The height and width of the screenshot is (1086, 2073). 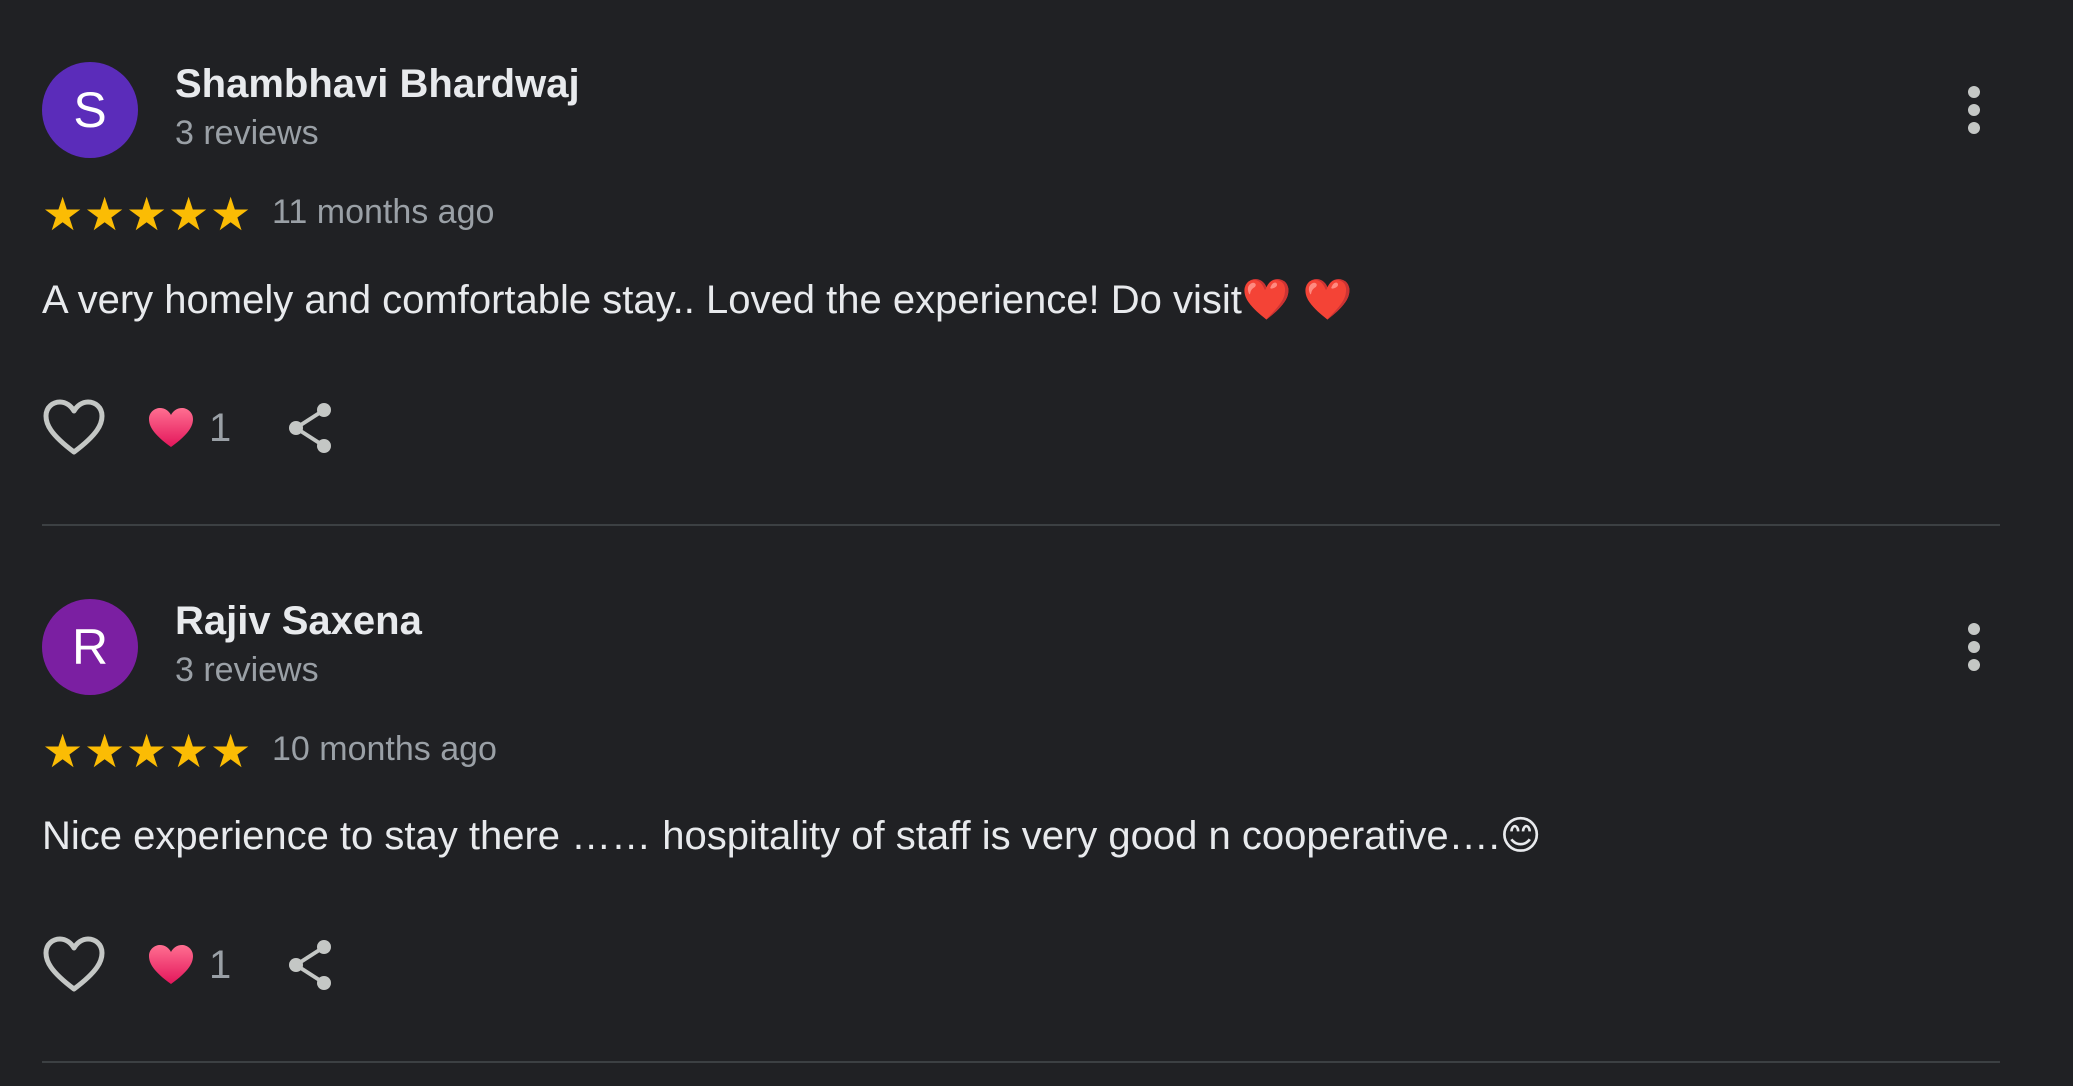 What do you see at coordinates (1520, 836) in the screenshot?
I see `review-emoji: 😊` at bounding box center [1520, 836].